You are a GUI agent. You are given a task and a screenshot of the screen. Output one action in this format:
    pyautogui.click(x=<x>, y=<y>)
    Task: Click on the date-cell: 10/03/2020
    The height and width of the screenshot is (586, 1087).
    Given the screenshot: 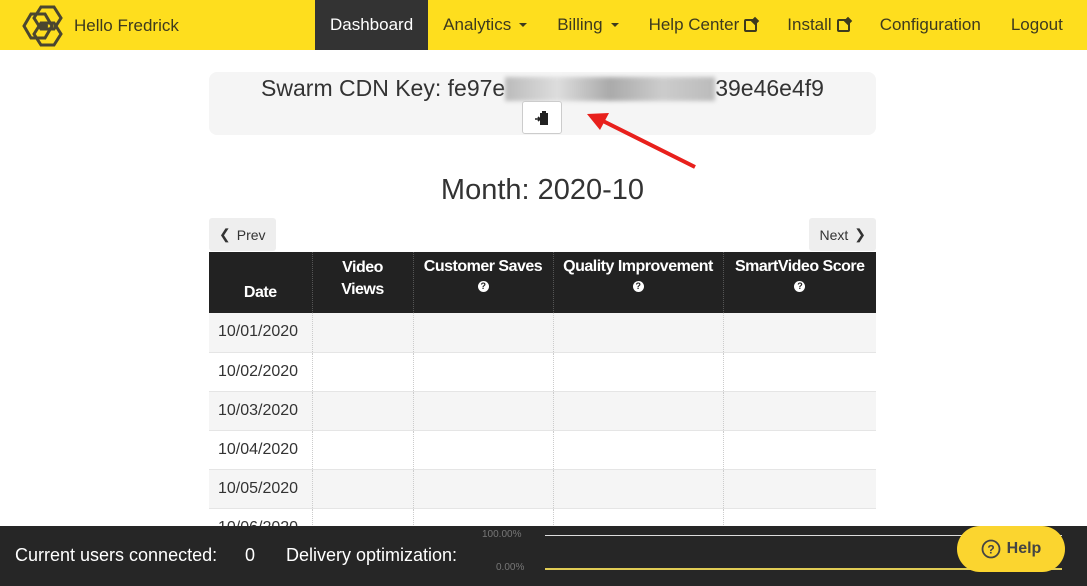 What is the action you would take?
    pyautogui.click(x=260, y=411)
    